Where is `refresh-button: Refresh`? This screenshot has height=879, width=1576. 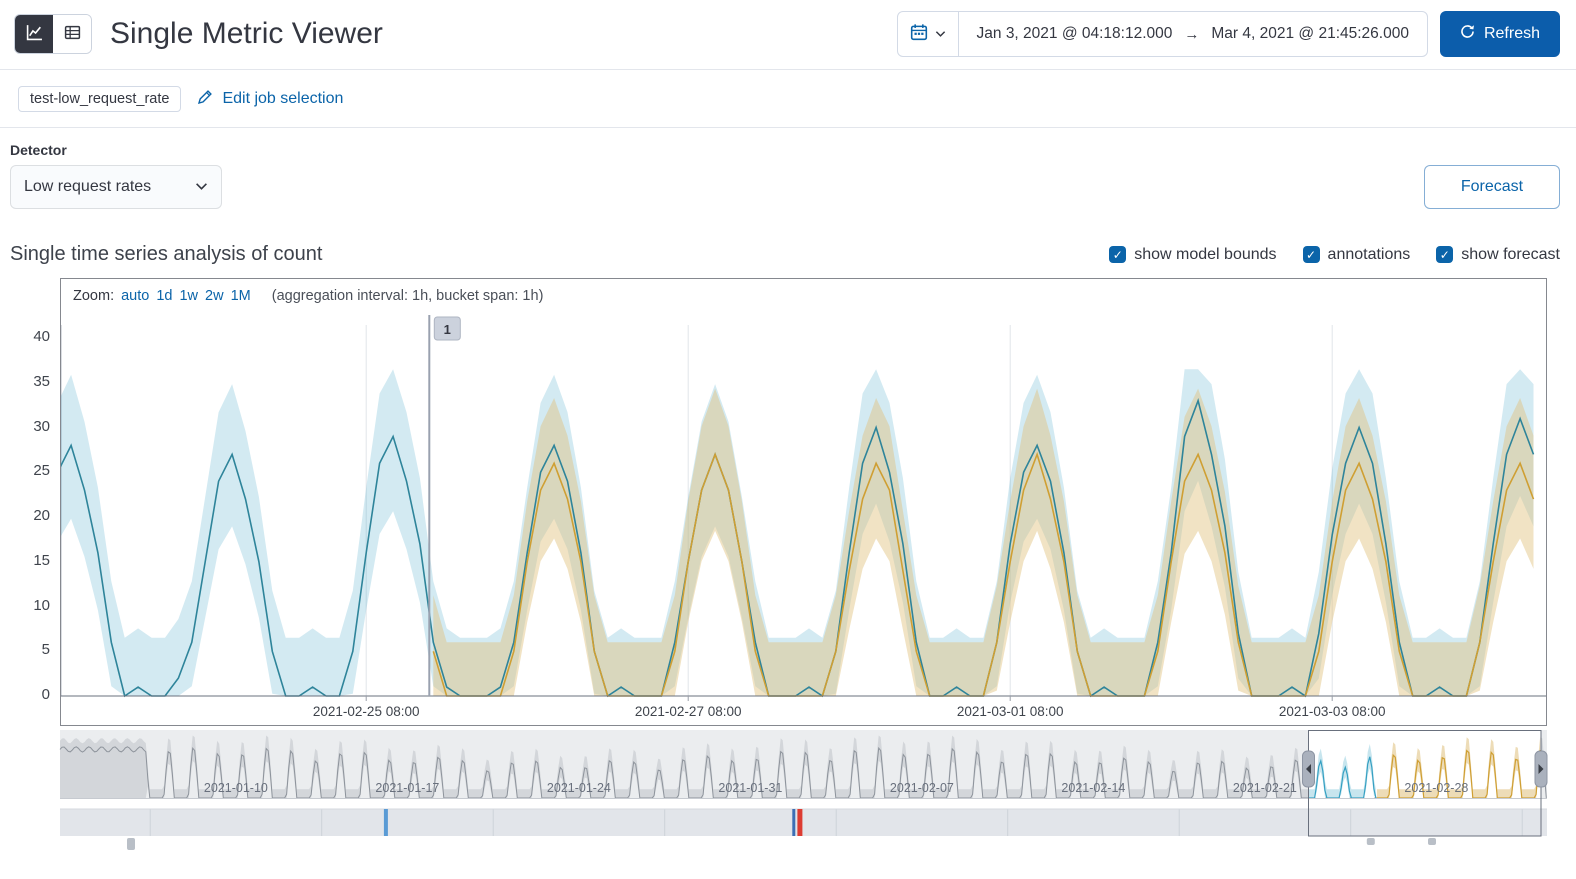 refresh-button: Refresh is located at coordinates (1499, 34).